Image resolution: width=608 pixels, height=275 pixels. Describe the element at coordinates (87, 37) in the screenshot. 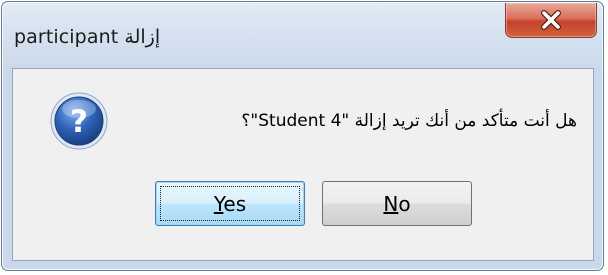

I see `window-title: participant إزالة` at that location.